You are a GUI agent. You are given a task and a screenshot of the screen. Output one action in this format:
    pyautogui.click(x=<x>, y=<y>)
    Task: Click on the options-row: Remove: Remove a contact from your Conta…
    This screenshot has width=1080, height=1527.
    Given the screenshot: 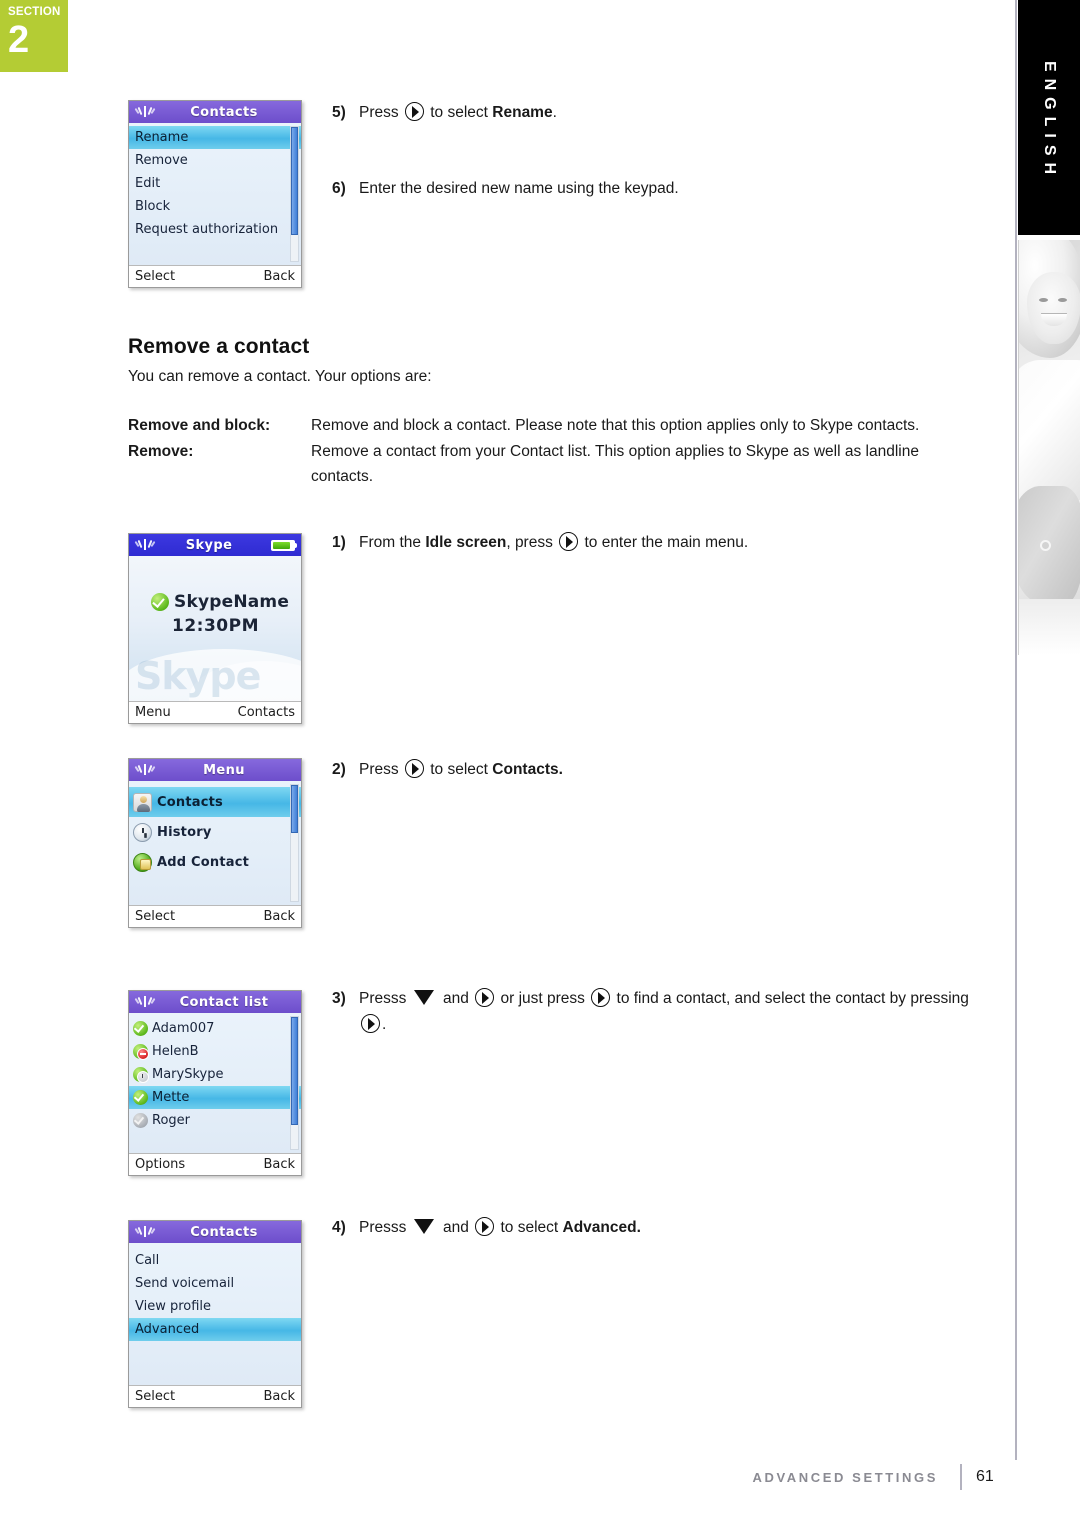 What is the action you would take?
    pyautogui.click(x=563, y=464)
    